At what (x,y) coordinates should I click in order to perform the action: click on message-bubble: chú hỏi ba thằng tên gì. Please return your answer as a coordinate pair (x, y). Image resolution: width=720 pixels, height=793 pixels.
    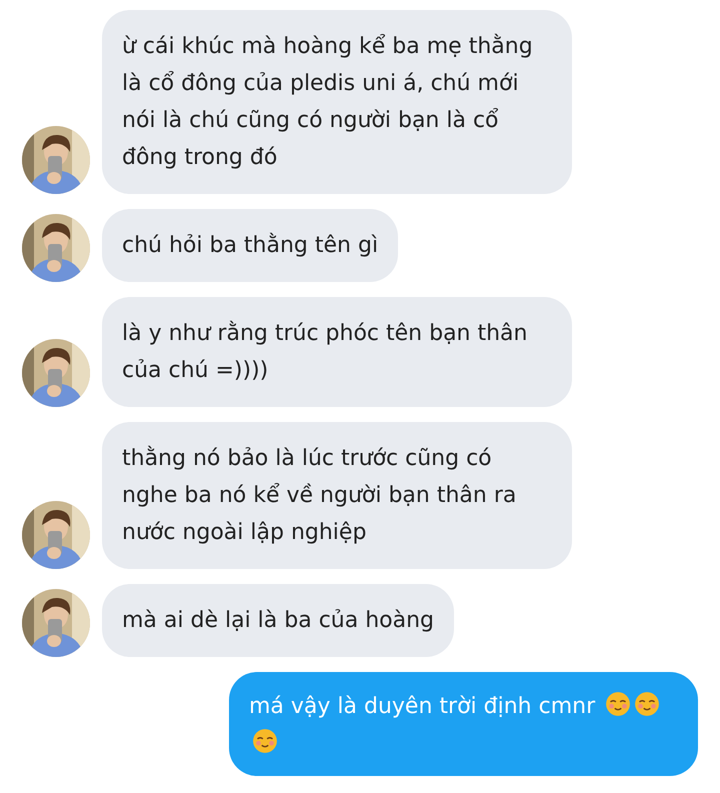
    Looking at the image, I should click on (250, 245).